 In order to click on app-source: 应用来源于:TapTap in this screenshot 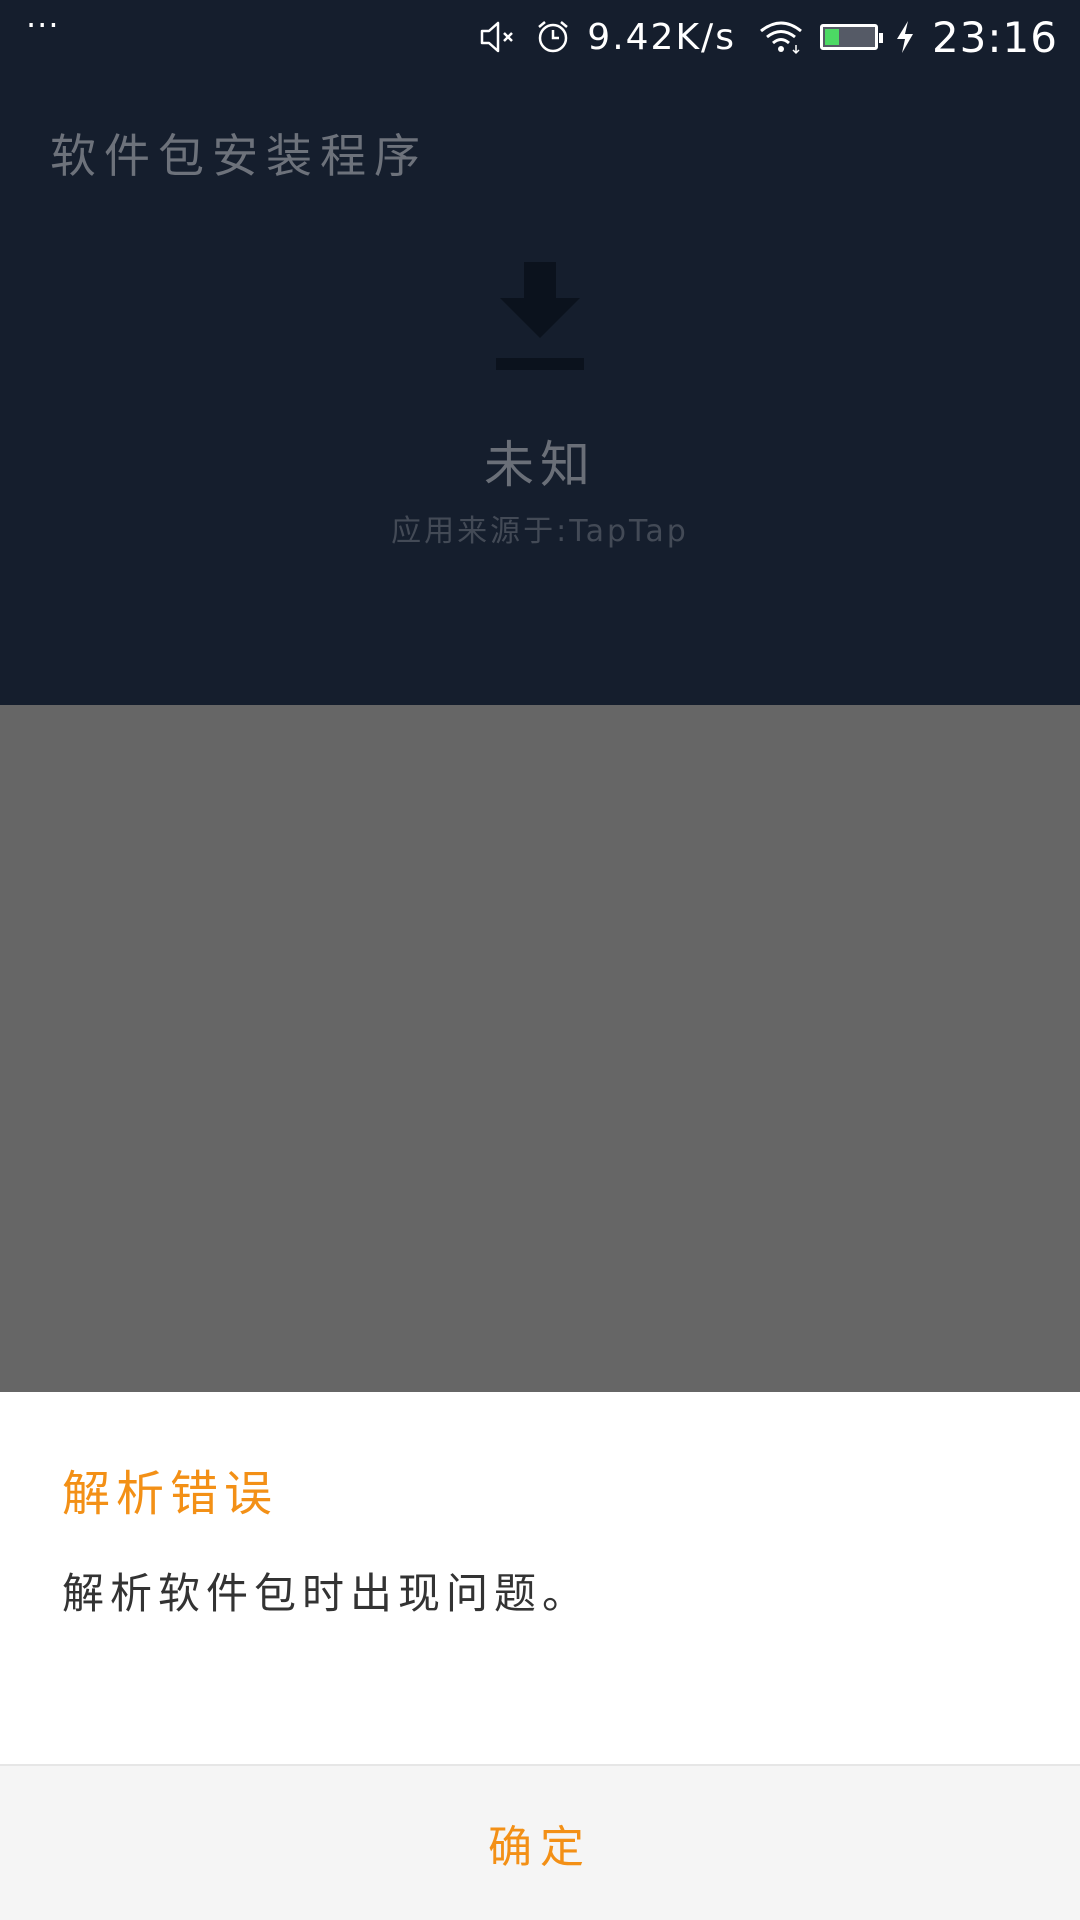, I will do `click(540, 531)`.